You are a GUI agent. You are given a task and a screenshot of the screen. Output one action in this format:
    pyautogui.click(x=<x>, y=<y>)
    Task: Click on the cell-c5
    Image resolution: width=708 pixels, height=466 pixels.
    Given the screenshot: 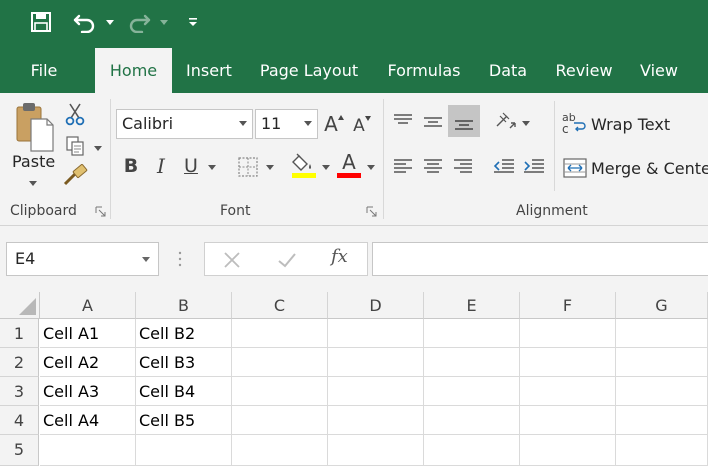 What is the action you would take?
    pyautogui.click(x=280, y=450)
    